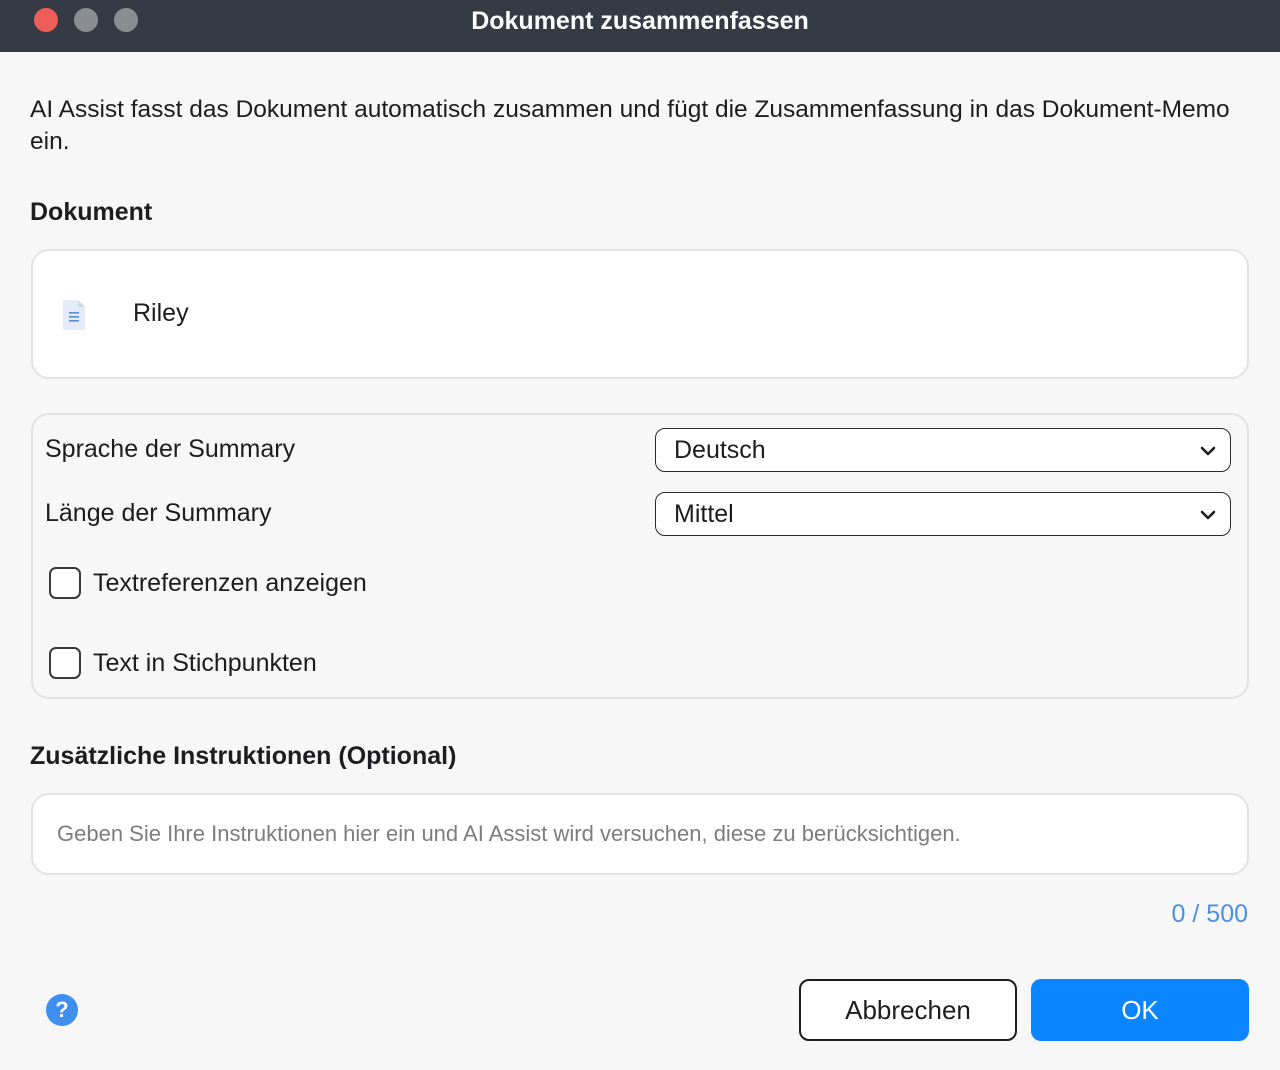  Describe the element at coordinates (46, 20) in the screenshot. I see `close-window-button` at that location.